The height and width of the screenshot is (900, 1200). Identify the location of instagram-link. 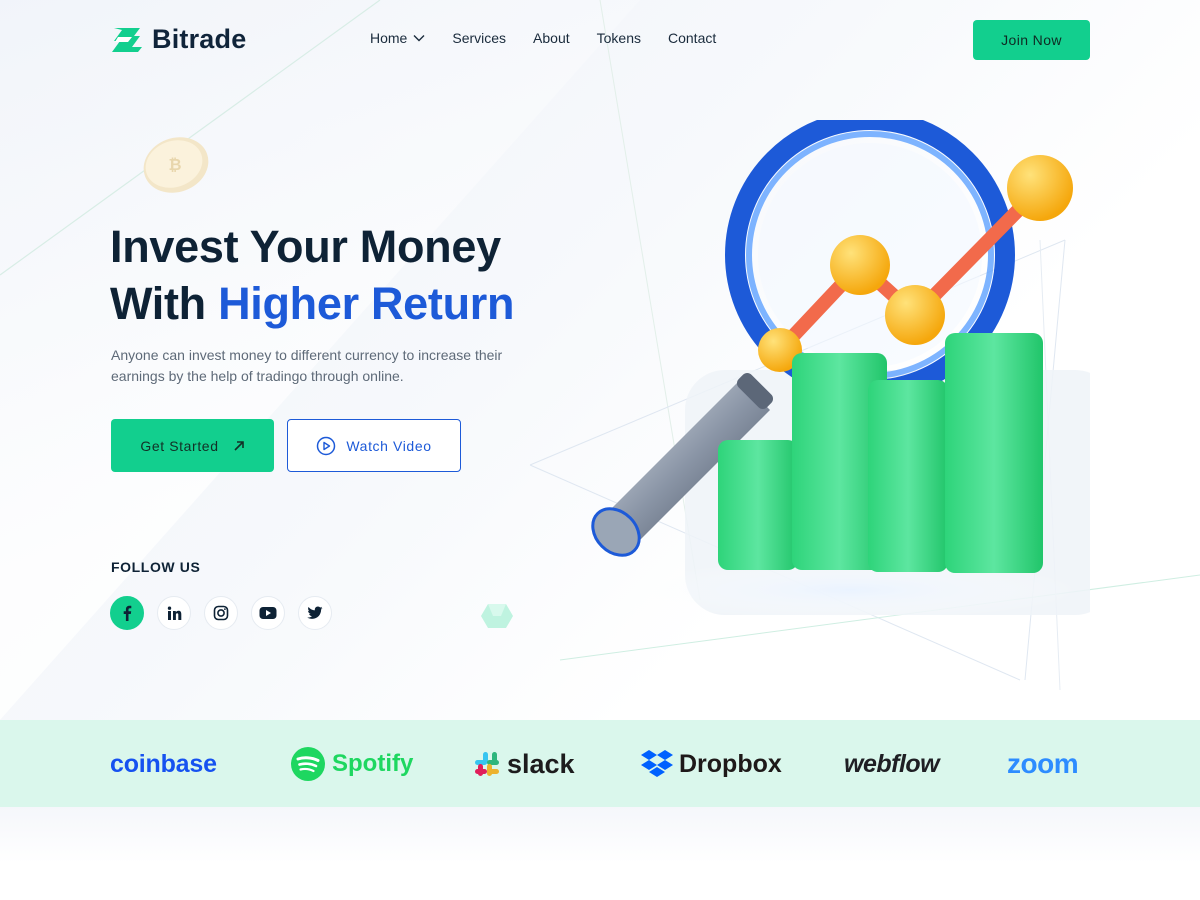
(221, 613).